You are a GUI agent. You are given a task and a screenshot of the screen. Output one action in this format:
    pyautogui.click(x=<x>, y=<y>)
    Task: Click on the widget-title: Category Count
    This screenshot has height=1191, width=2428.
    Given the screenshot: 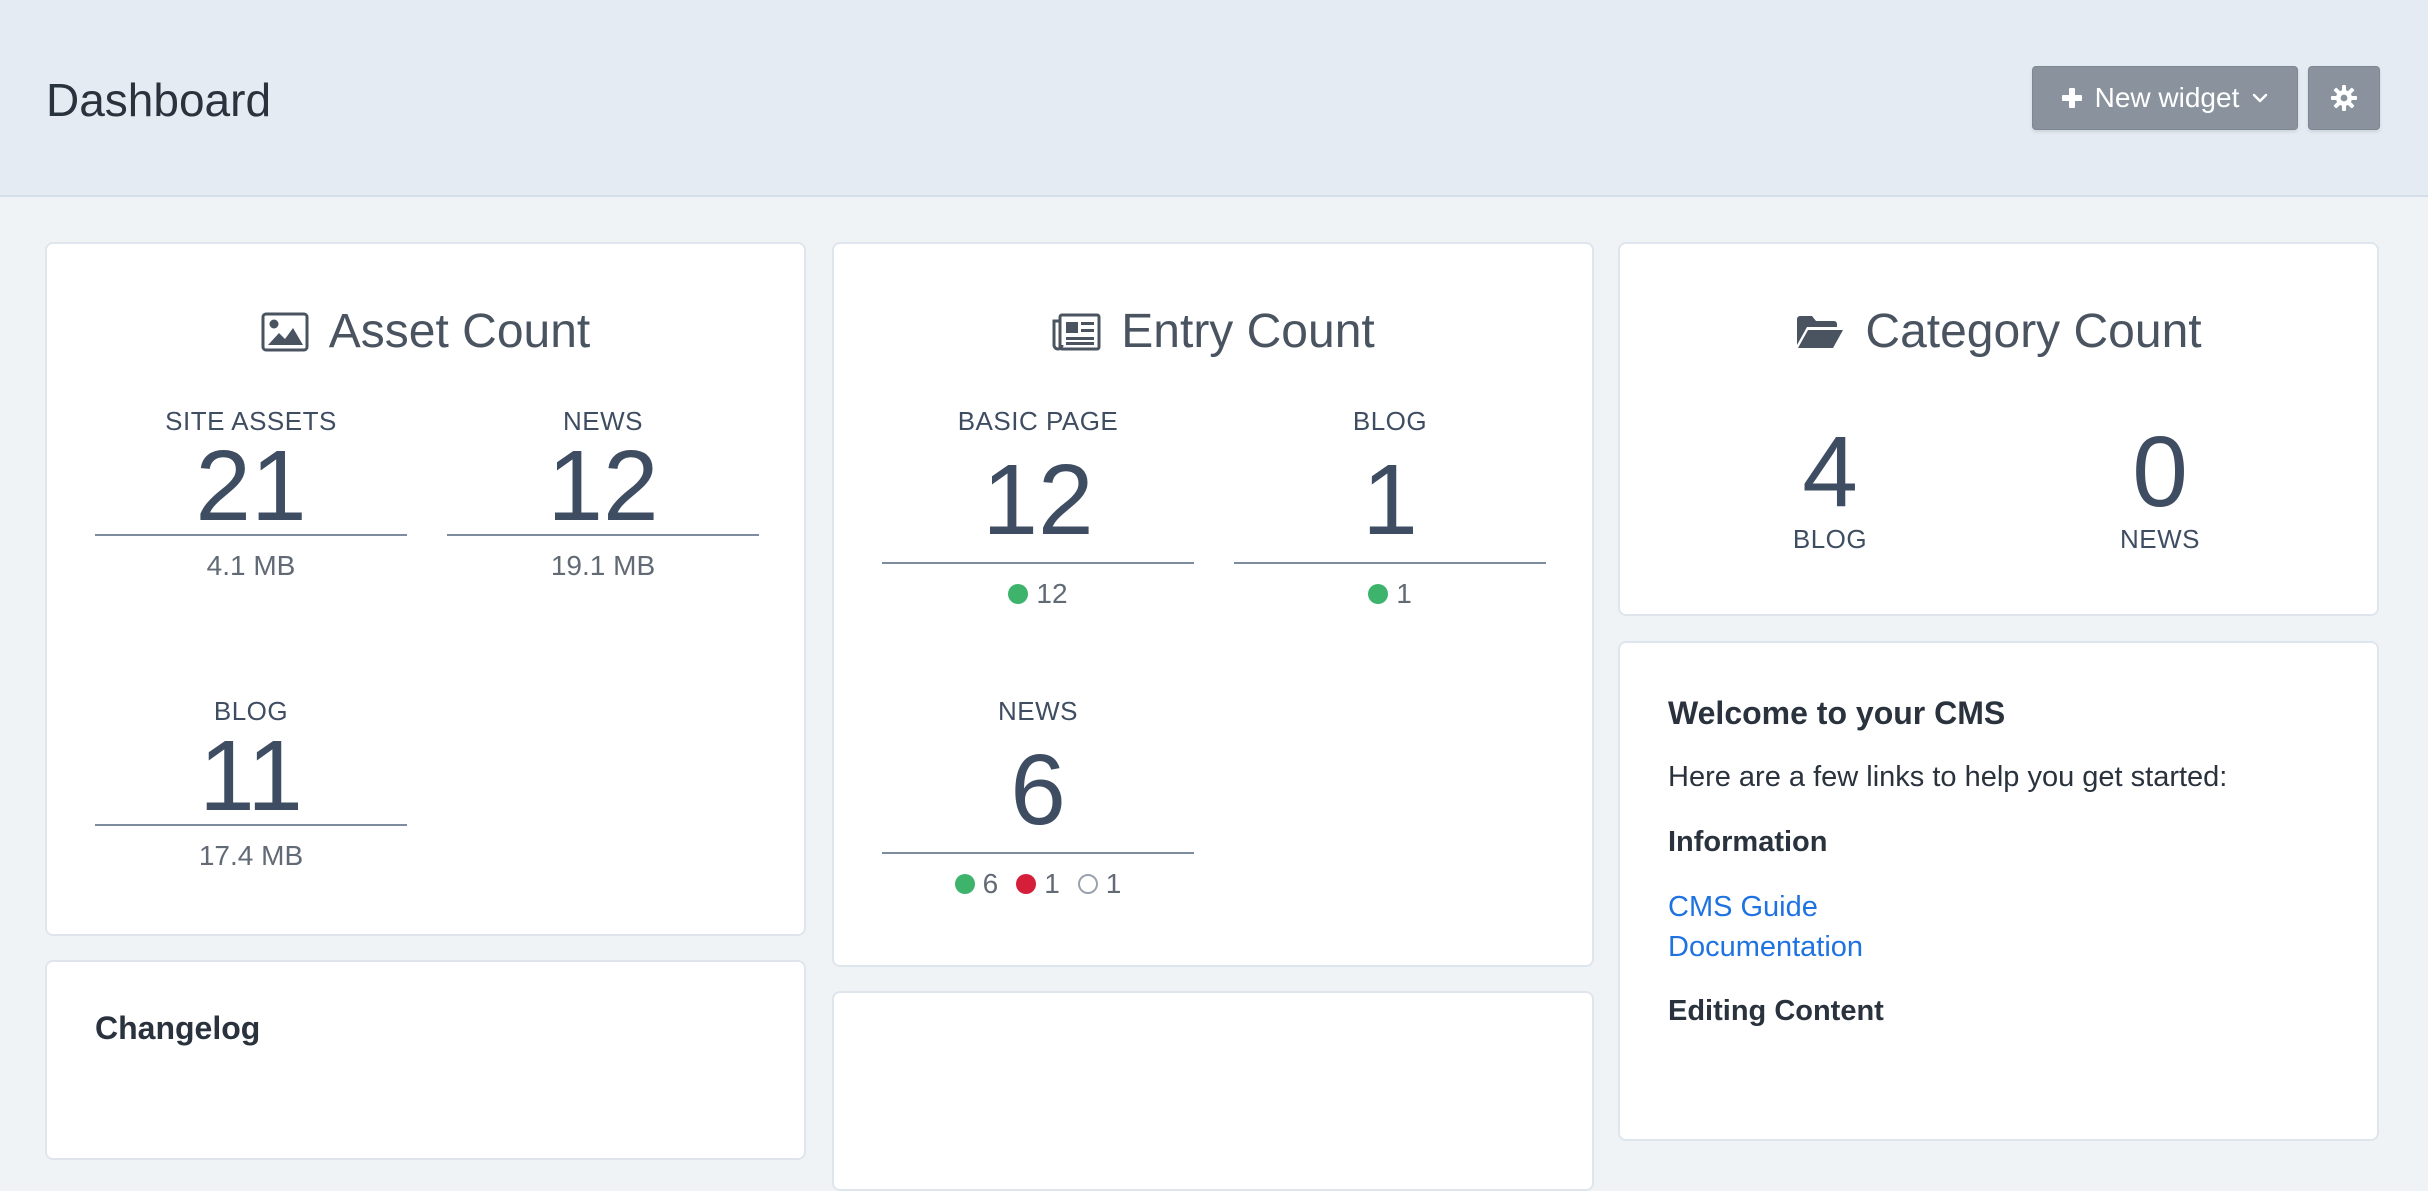 What is the action you would take?
    pyautogui.click(x=1998, y=332)
    